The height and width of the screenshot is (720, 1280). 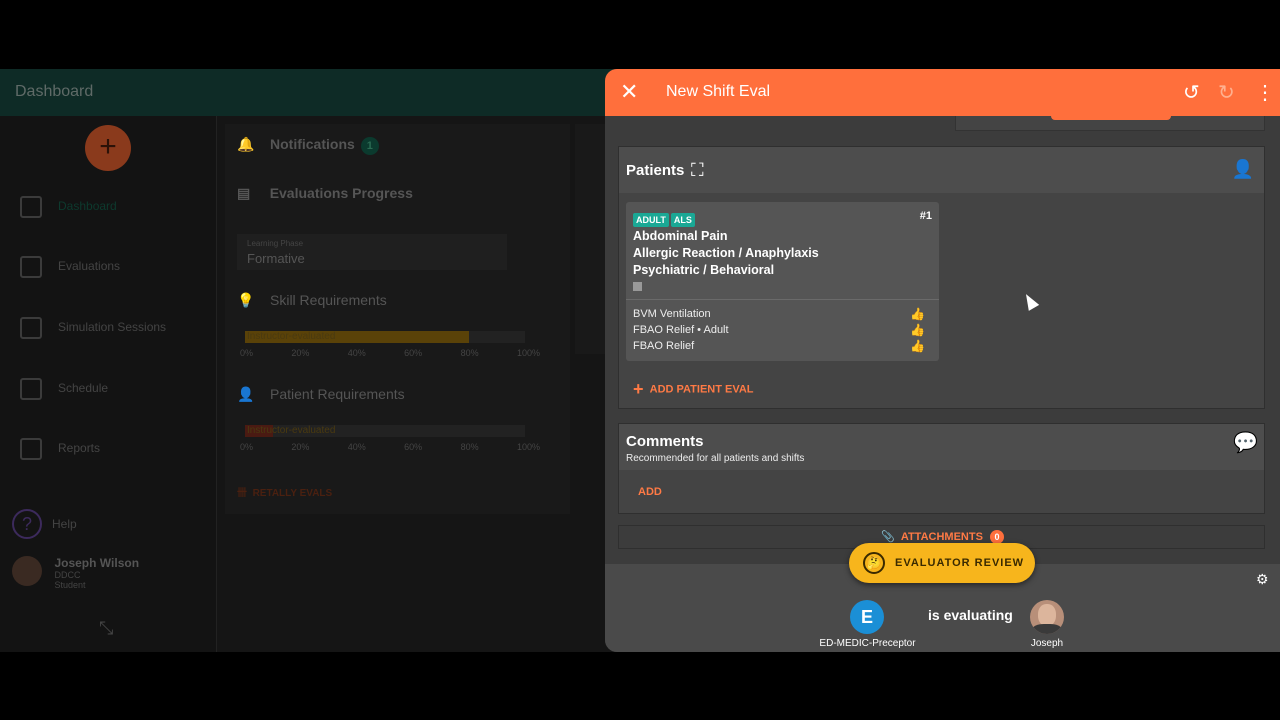 I want to click on attachments-label-wrap: 📎 ATTACHMENTS 0, so click(x=942, y=537).